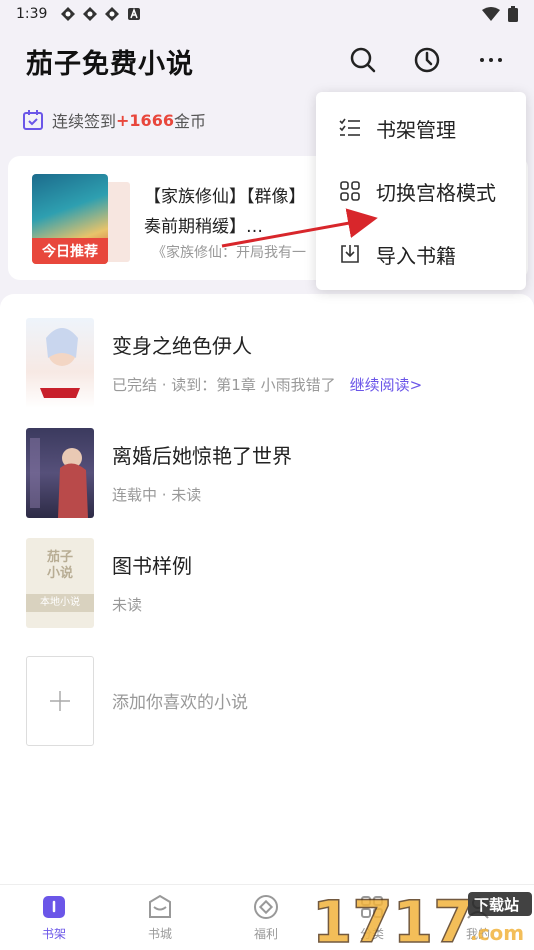 This screenshot has width=534, height=950. I want to click on book-title: 图书样例, so click(152, 566).